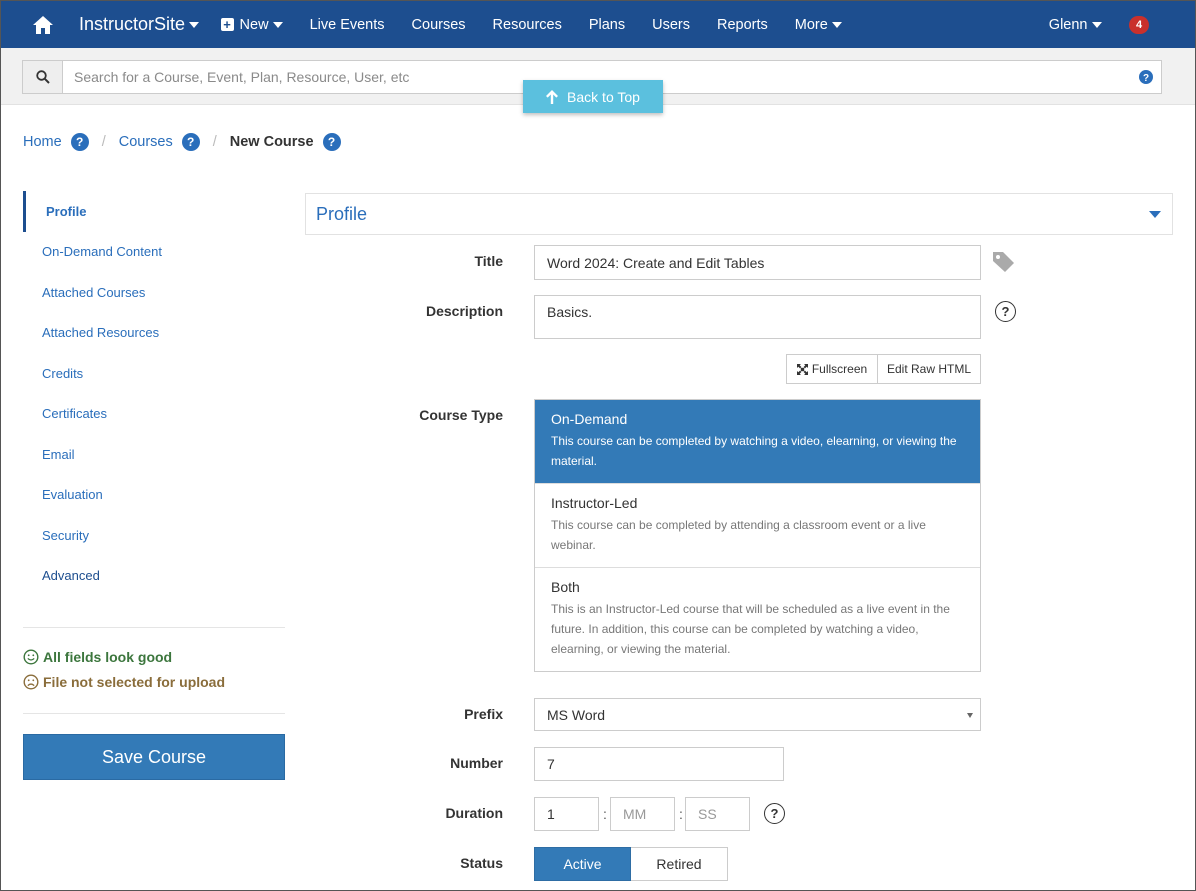 The width and height of the screenshot is (1196, 891). Describe the element at coordinates (488, 261) in the screenshot. I see `title-label: Title` at that location.